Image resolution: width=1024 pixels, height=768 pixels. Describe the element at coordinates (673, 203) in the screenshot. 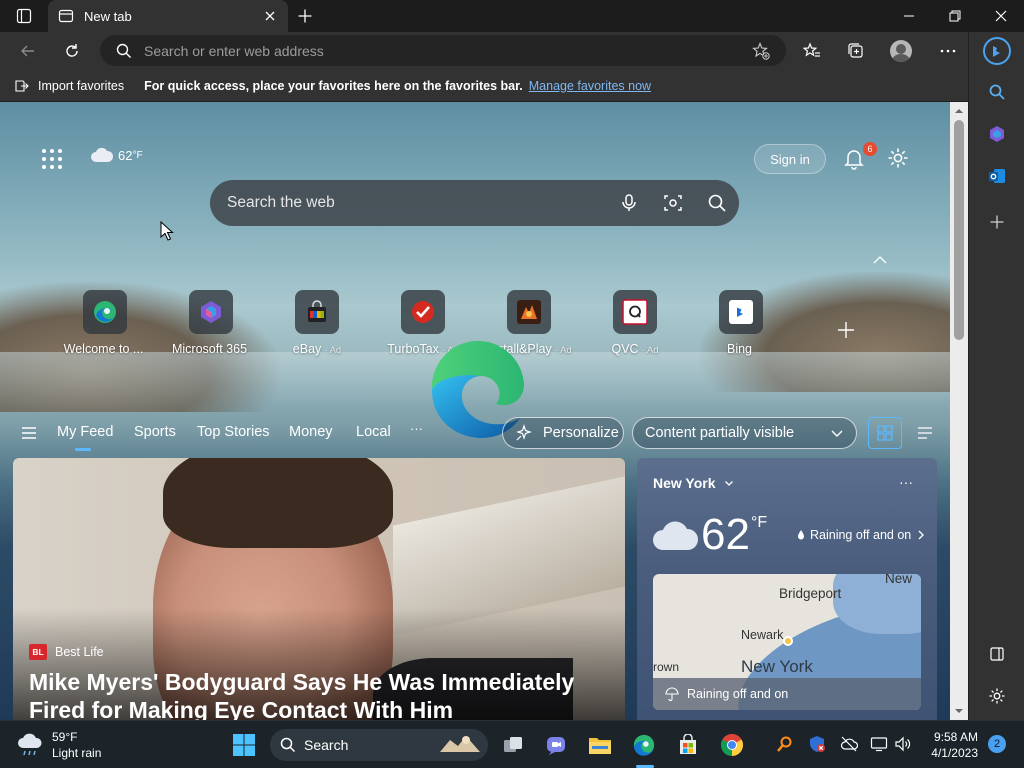

I see `visual-search-button` at that location.